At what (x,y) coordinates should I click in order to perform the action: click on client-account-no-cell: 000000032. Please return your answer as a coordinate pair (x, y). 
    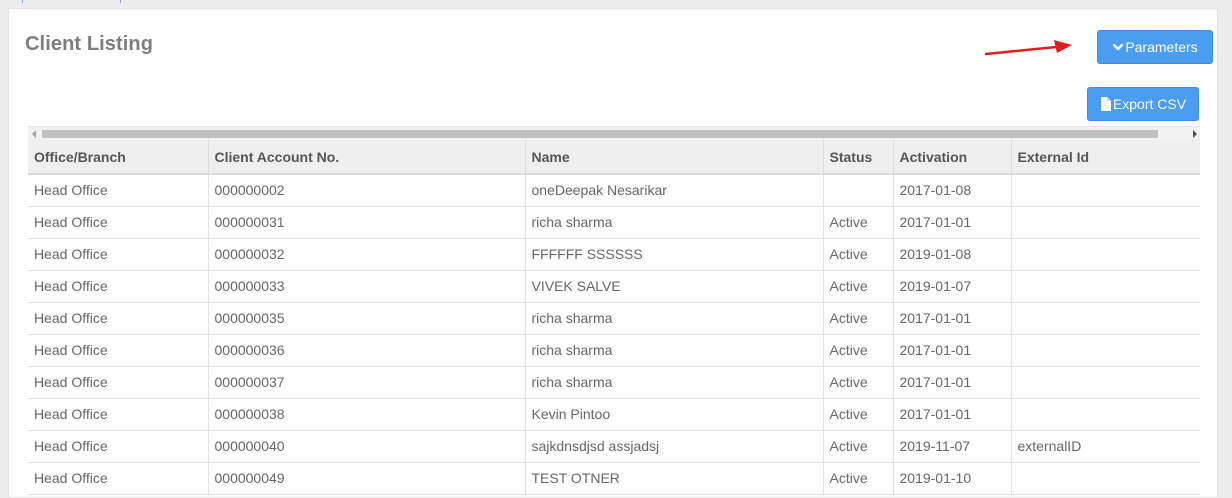
    Looking at the image, I should click on (367, 254).